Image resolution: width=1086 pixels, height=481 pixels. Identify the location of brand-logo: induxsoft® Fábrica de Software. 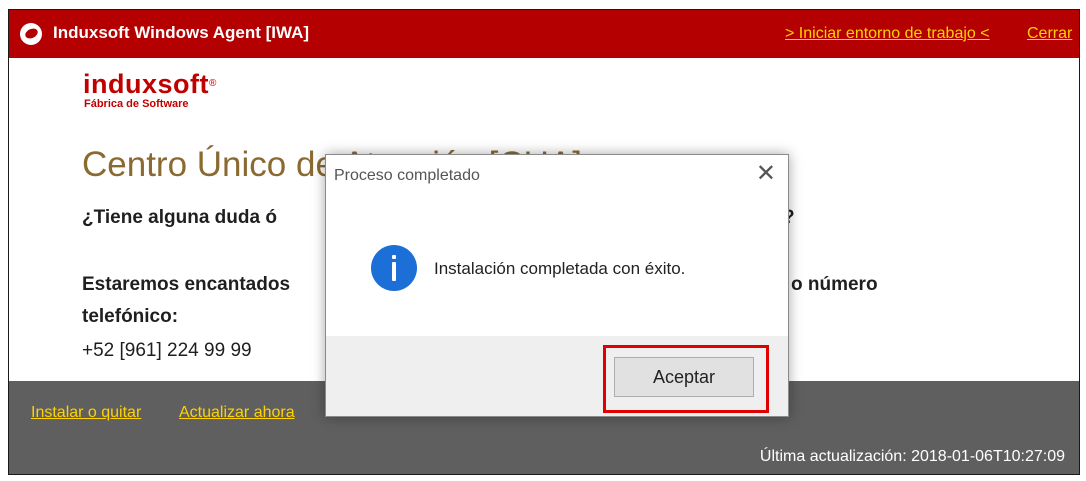
(150, 90).